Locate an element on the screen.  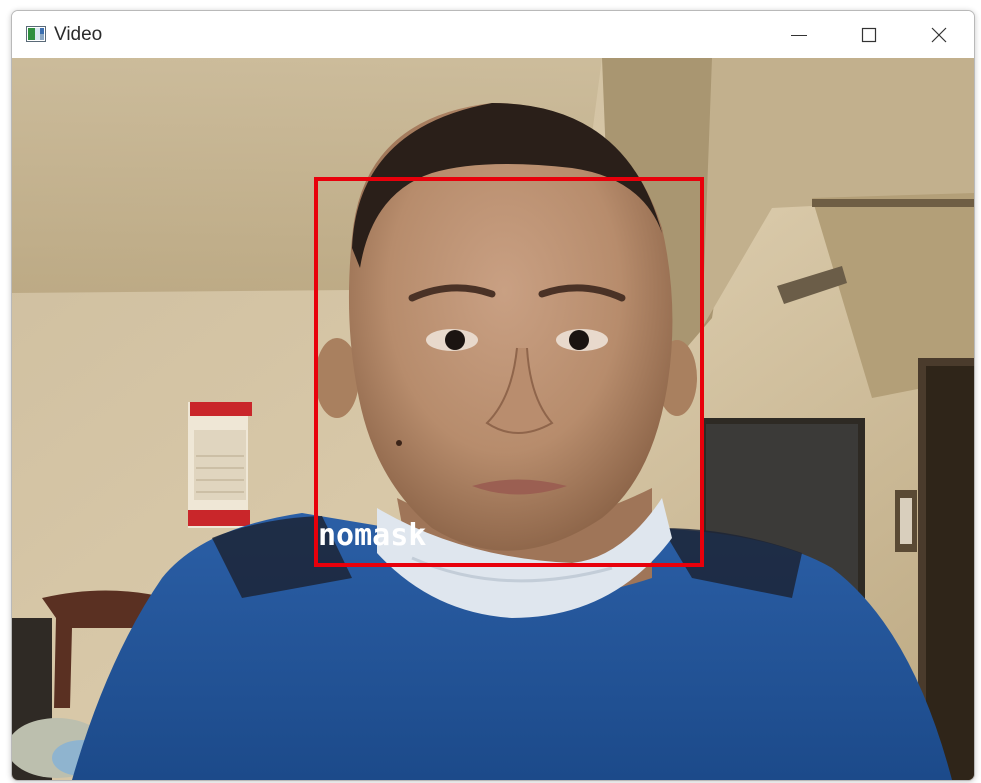
maximize-button is located at coordinates (869, 34).